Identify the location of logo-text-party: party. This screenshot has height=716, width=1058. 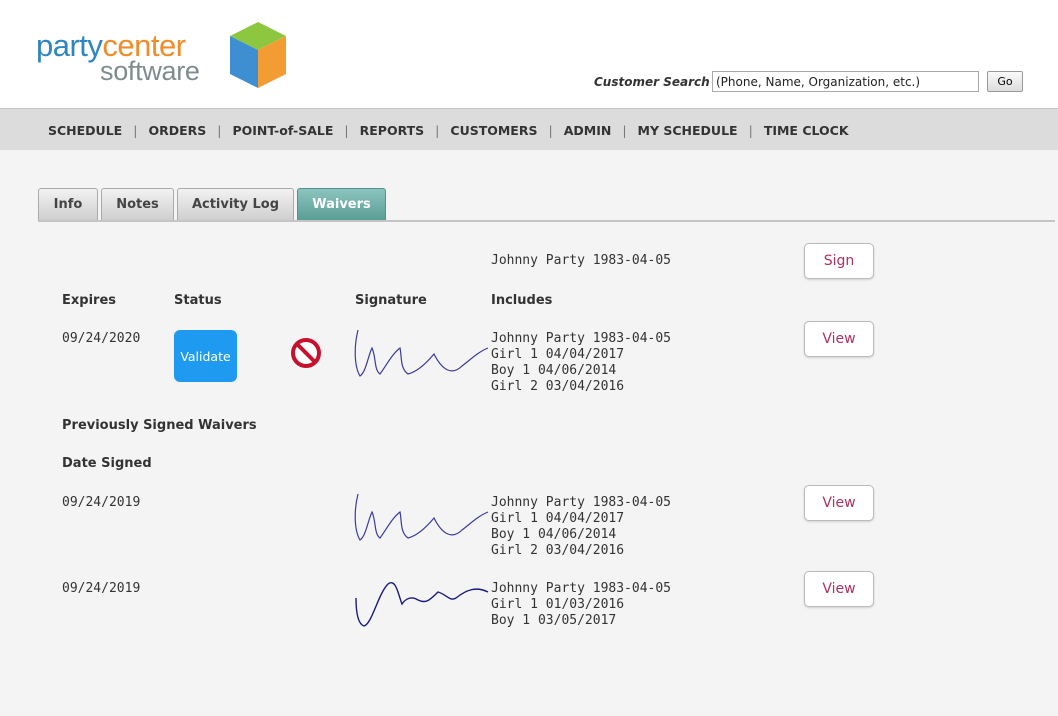
(69, 45).